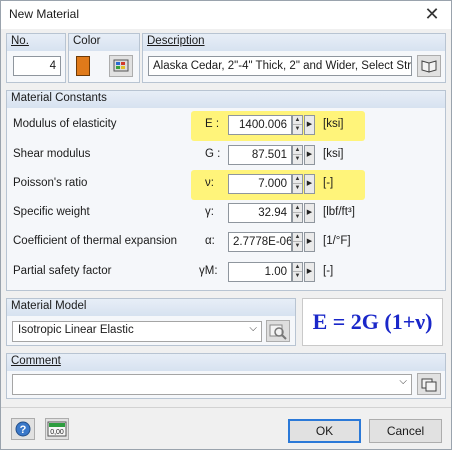 The image size is (452, 450). What do you see at coordinates (52, 154) in the screenshot?
I see `shear-modulus-label: Shear modulus` at bounding box center [52, 154].